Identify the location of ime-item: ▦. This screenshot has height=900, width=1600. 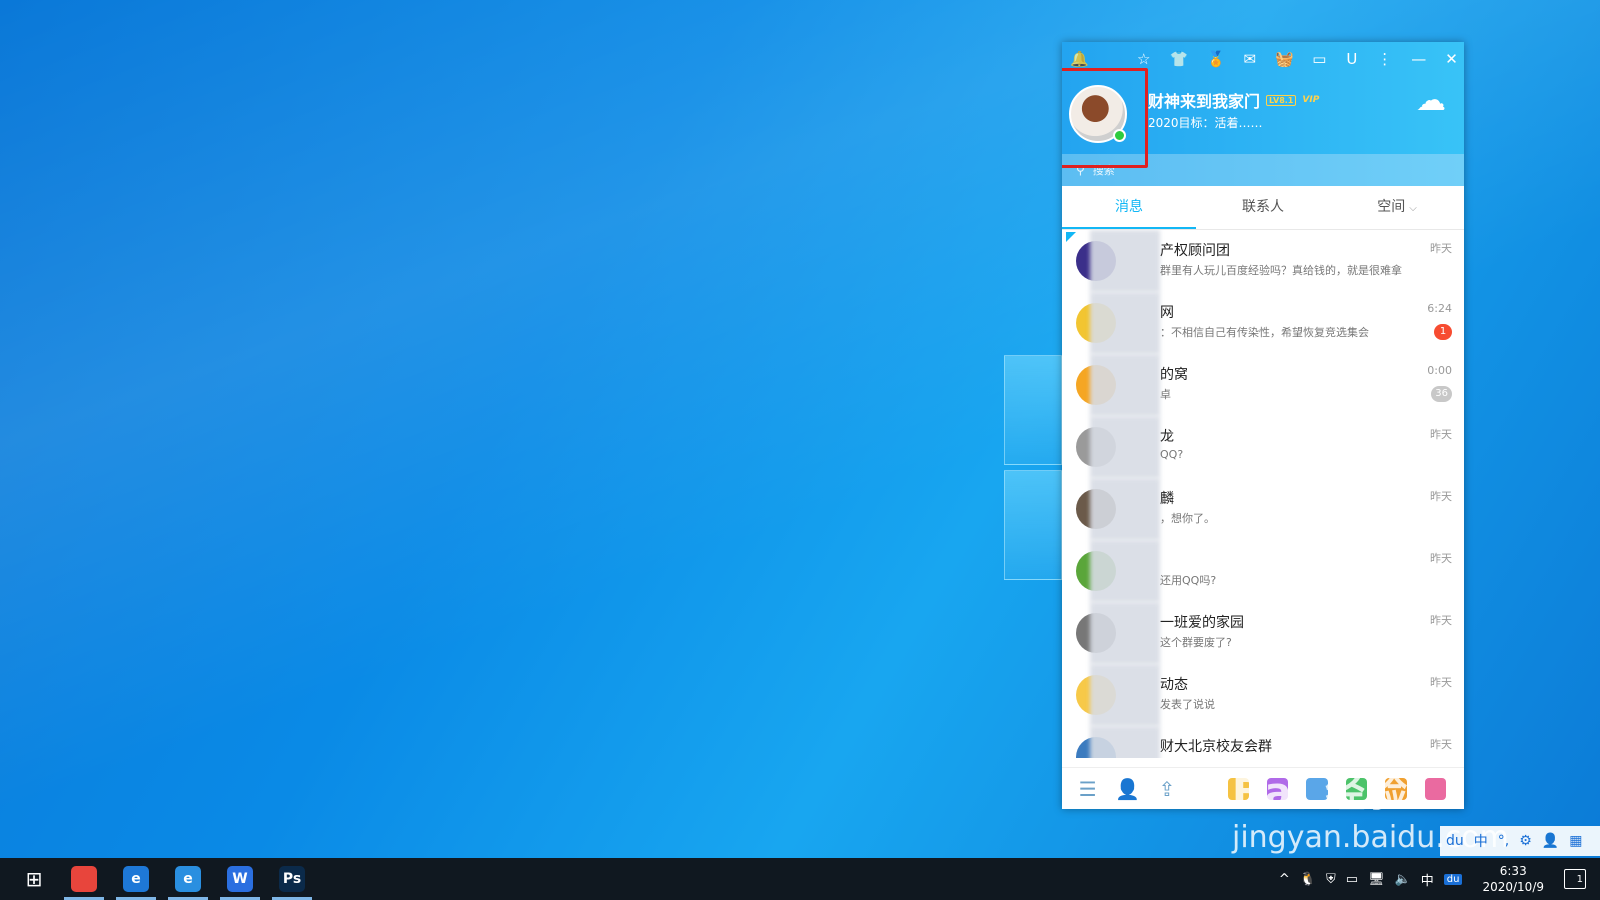
(1575, 841).